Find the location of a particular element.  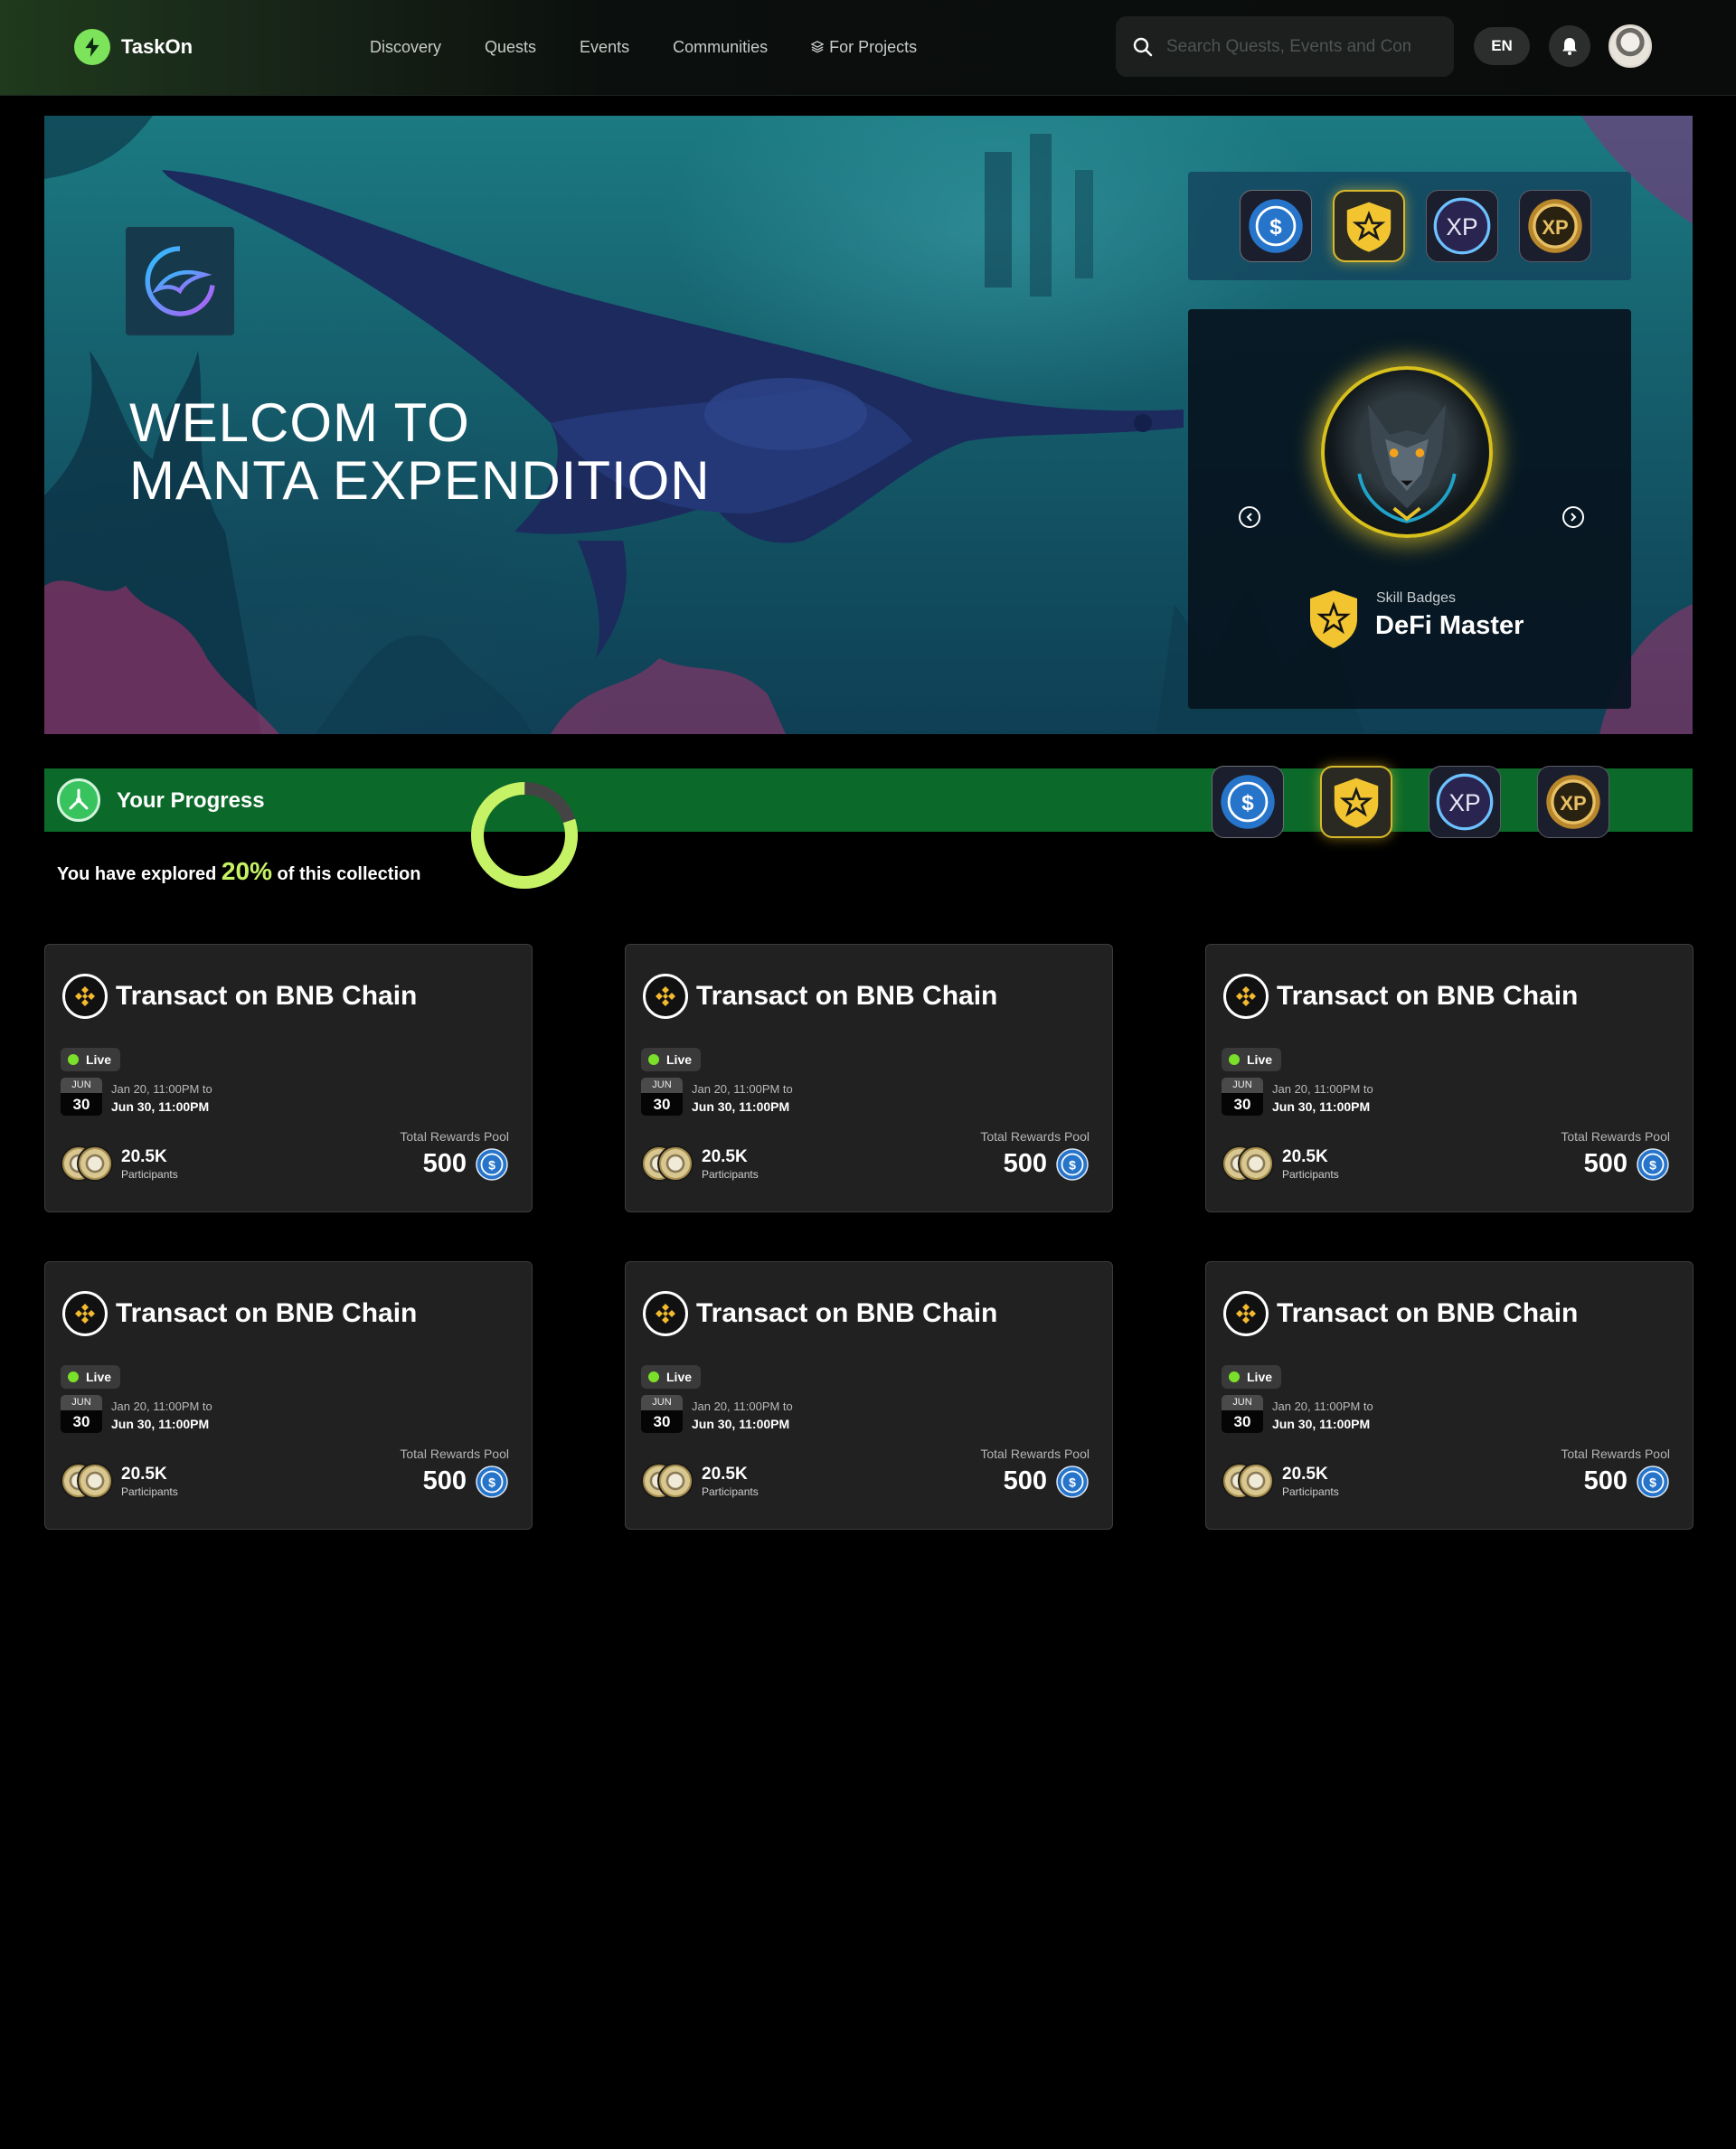

nav-events: Events is located at coordinates (605, 48).